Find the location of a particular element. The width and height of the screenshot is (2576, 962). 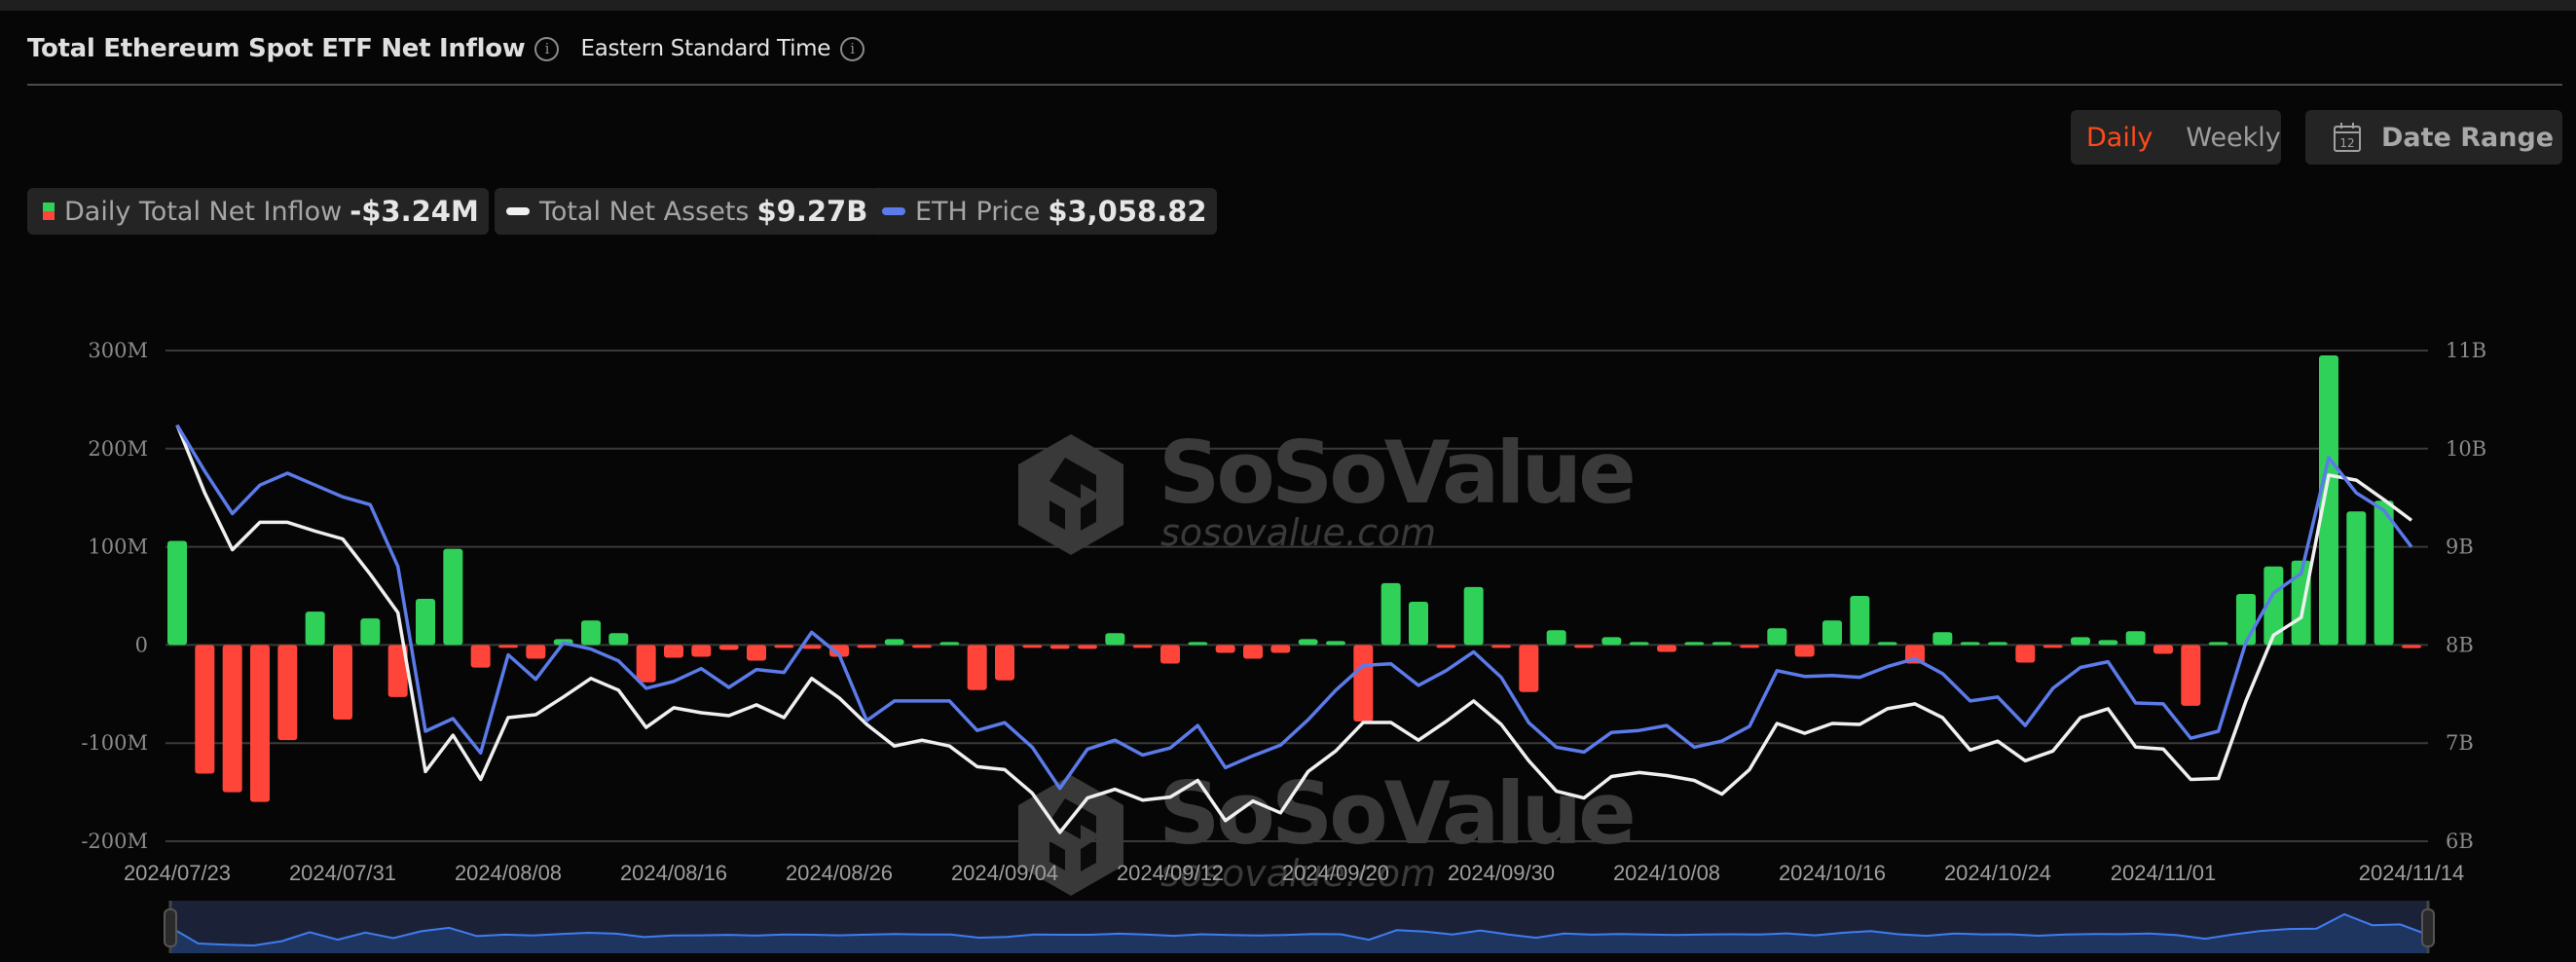

x-axis-tick: 2024/07/31 is located at coordinates (342, 873).